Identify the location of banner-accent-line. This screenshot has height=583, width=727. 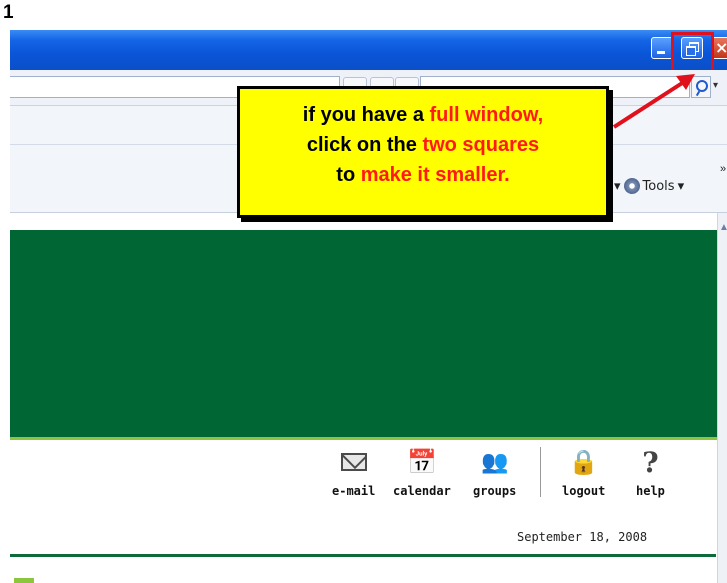
(363, 438).